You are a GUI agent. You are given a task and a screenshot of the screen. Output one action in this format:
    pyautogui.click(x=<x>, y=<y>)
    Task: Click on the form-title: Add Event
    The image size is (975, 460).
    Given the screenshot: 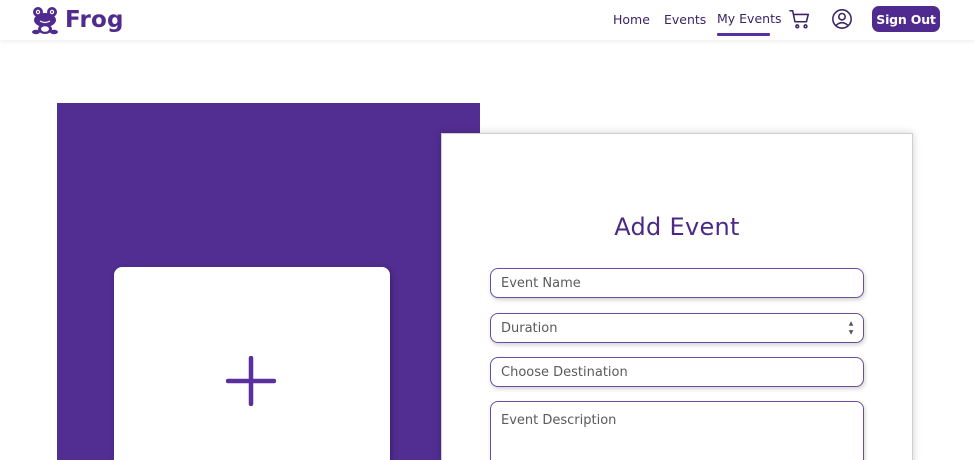 What is the action you would take?
    pyautogui.click(x=677, y=227)
    